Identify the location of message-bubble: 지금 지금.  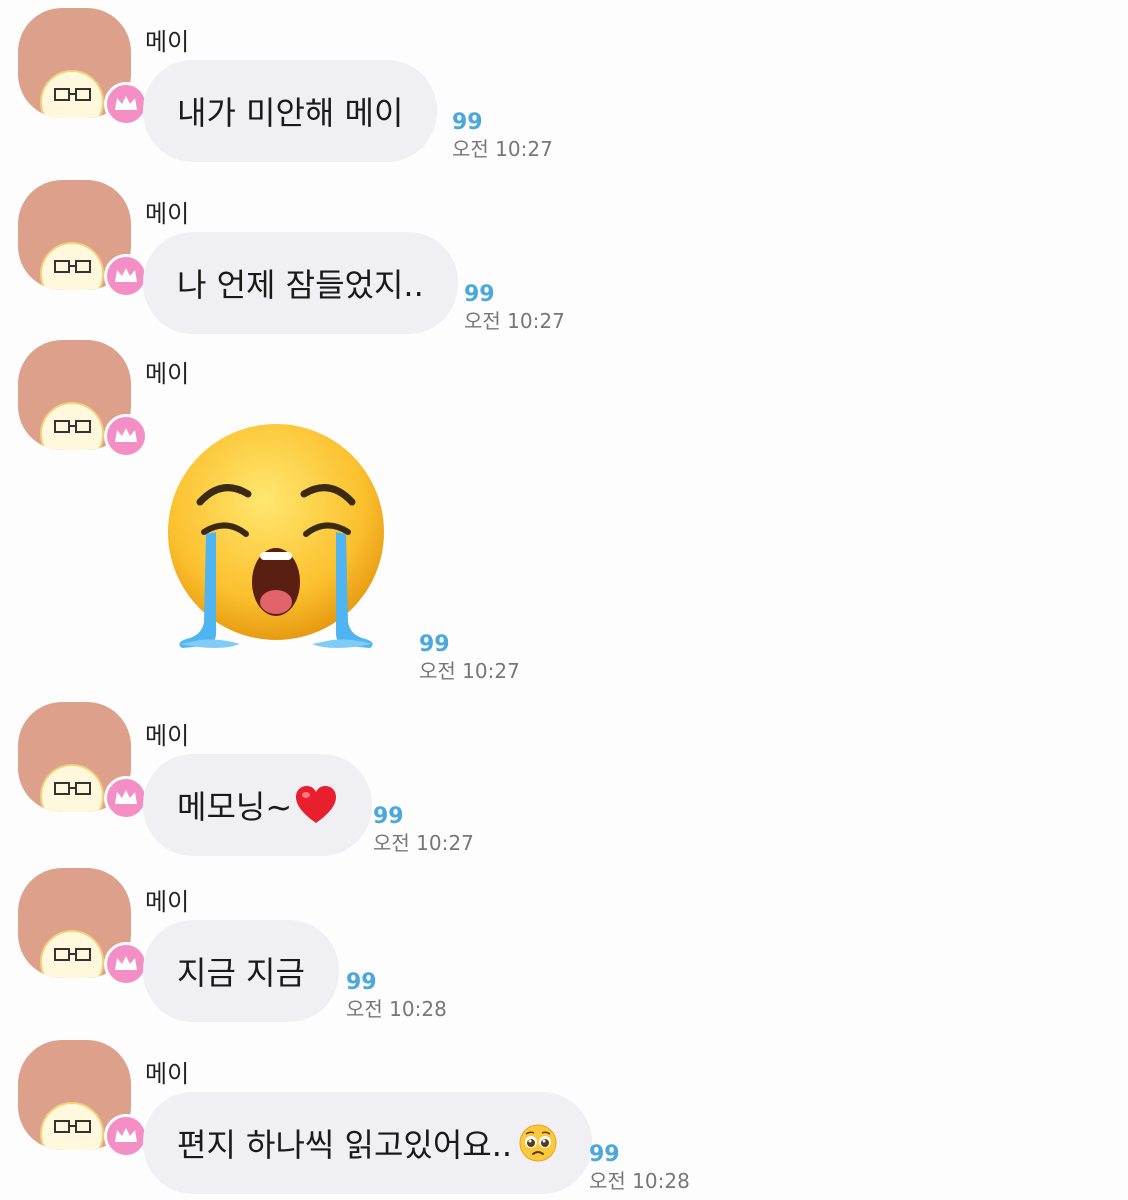
(241, 971).